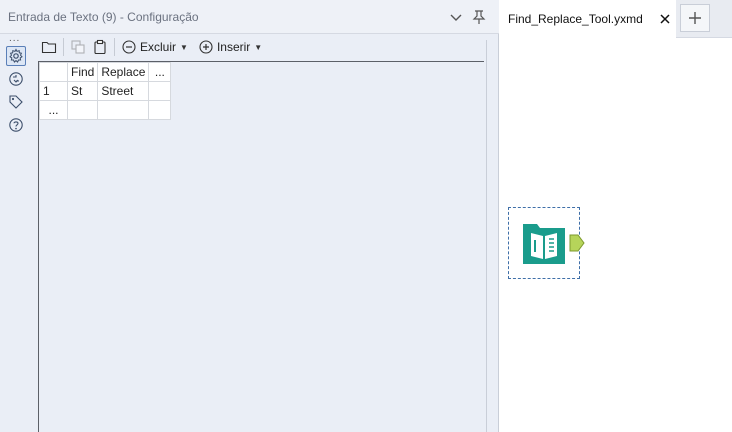  I want to click on pin-icon, so click(479, 17).